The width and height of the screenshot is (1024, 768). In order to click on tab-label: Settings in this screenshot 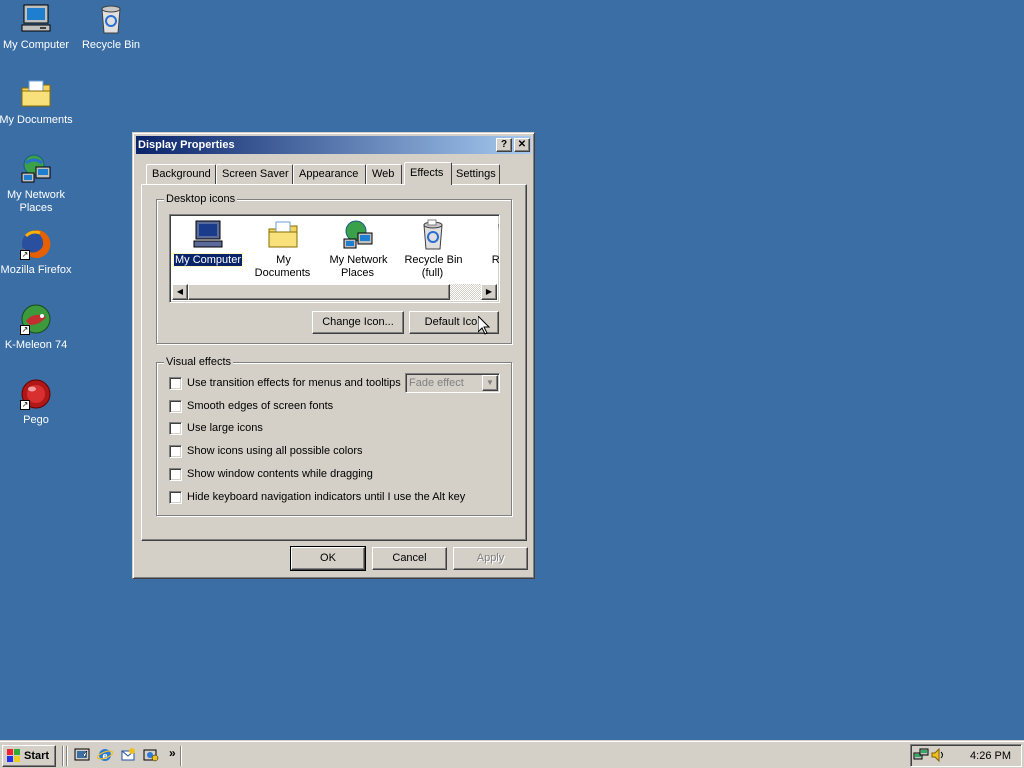, I will do `click(476, 174)`.